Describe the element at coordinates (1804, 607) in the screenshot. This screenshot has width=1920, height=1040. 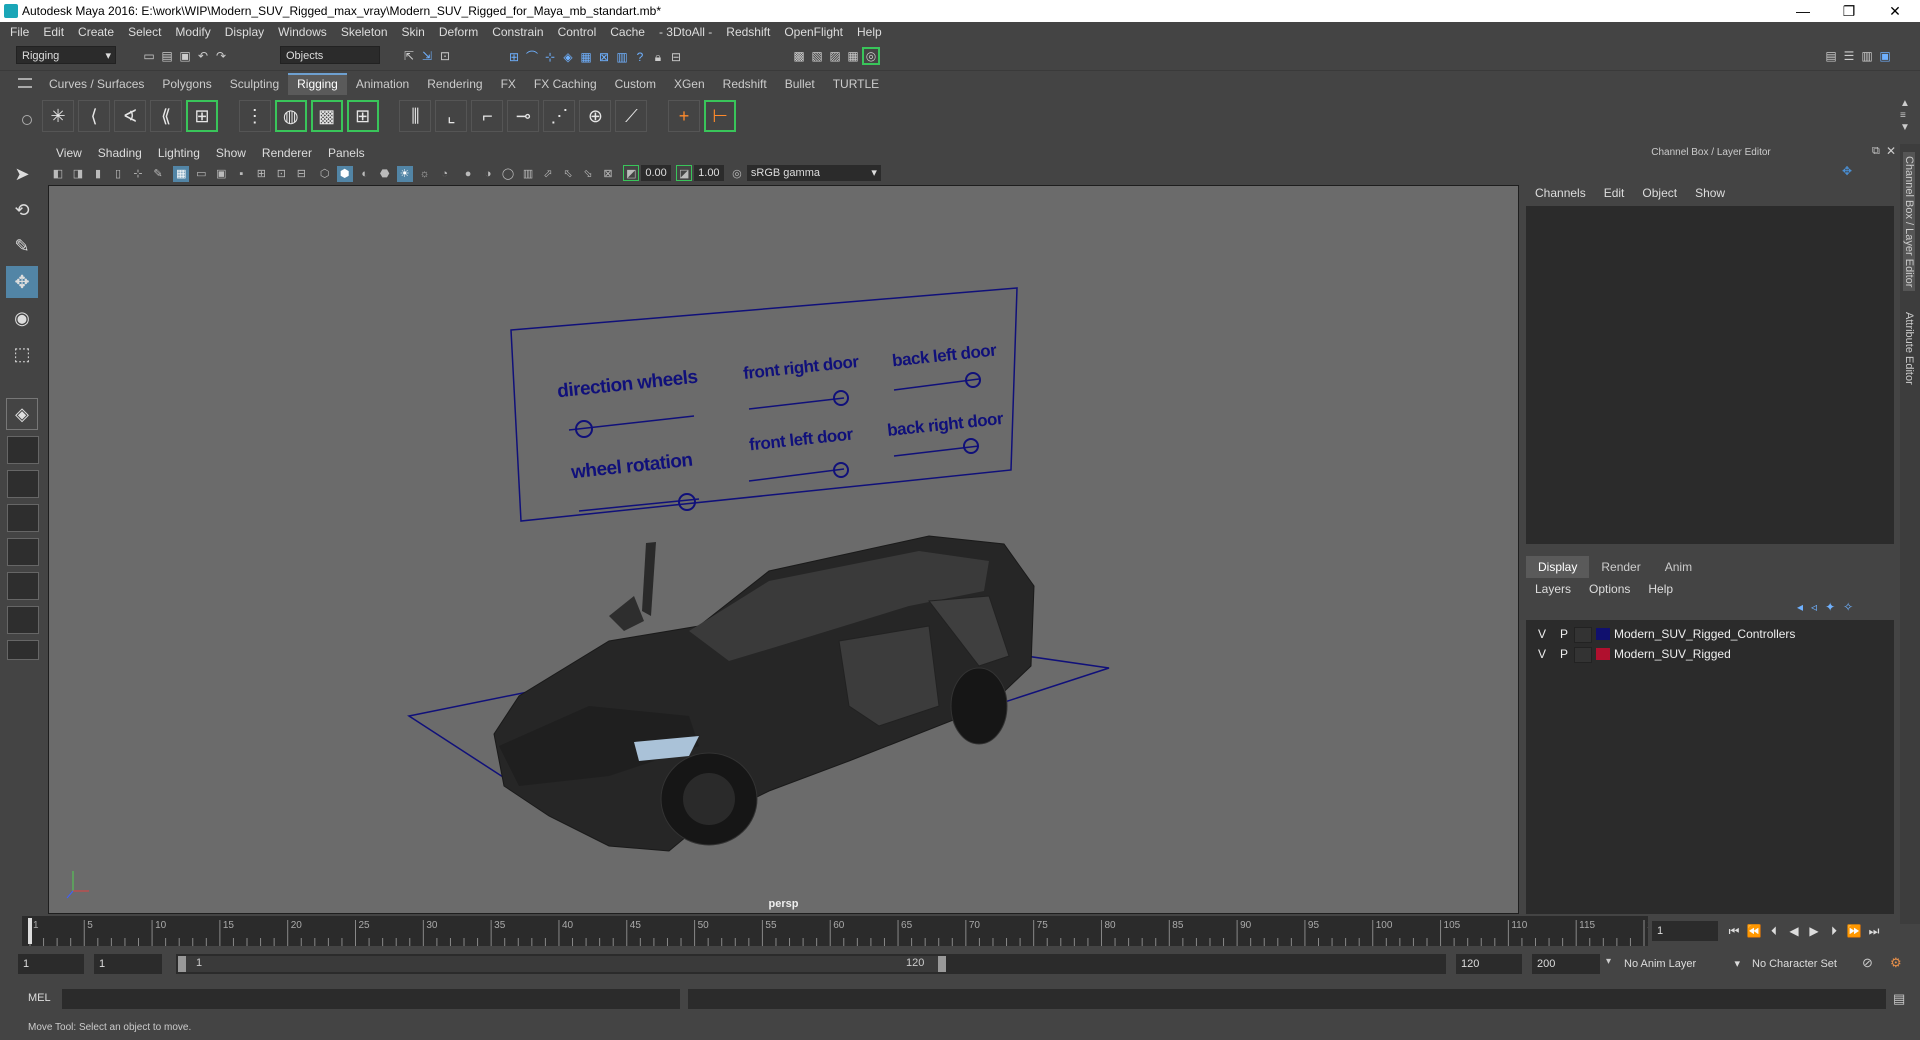
I see `move-layer-up-icon: ◂` at that location.